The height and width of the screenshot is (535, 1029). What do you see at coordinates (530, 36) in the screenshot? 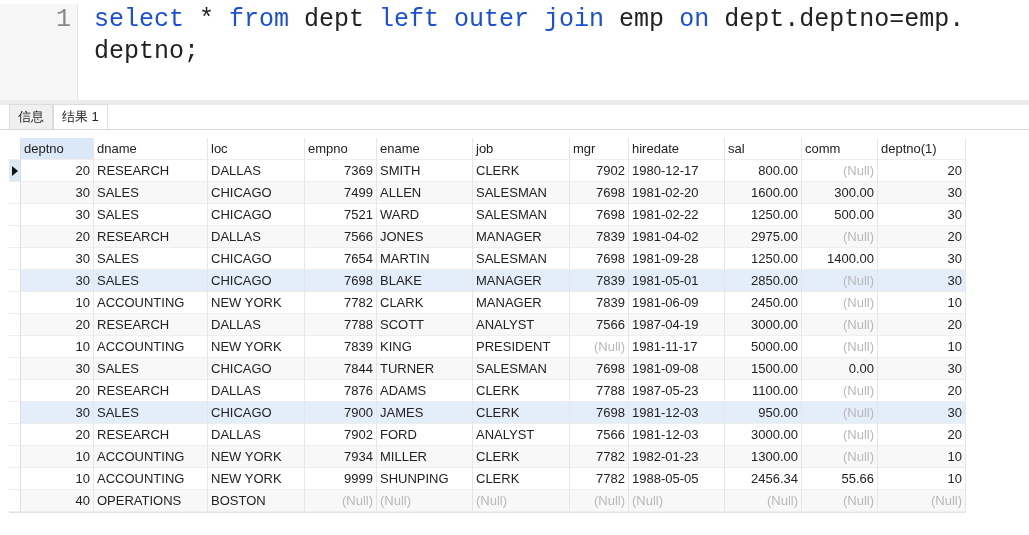
I see `sql-query: select * from dept left outer join emp on dept.deptno=emp.deptno;` at bounding box center [530, 36].